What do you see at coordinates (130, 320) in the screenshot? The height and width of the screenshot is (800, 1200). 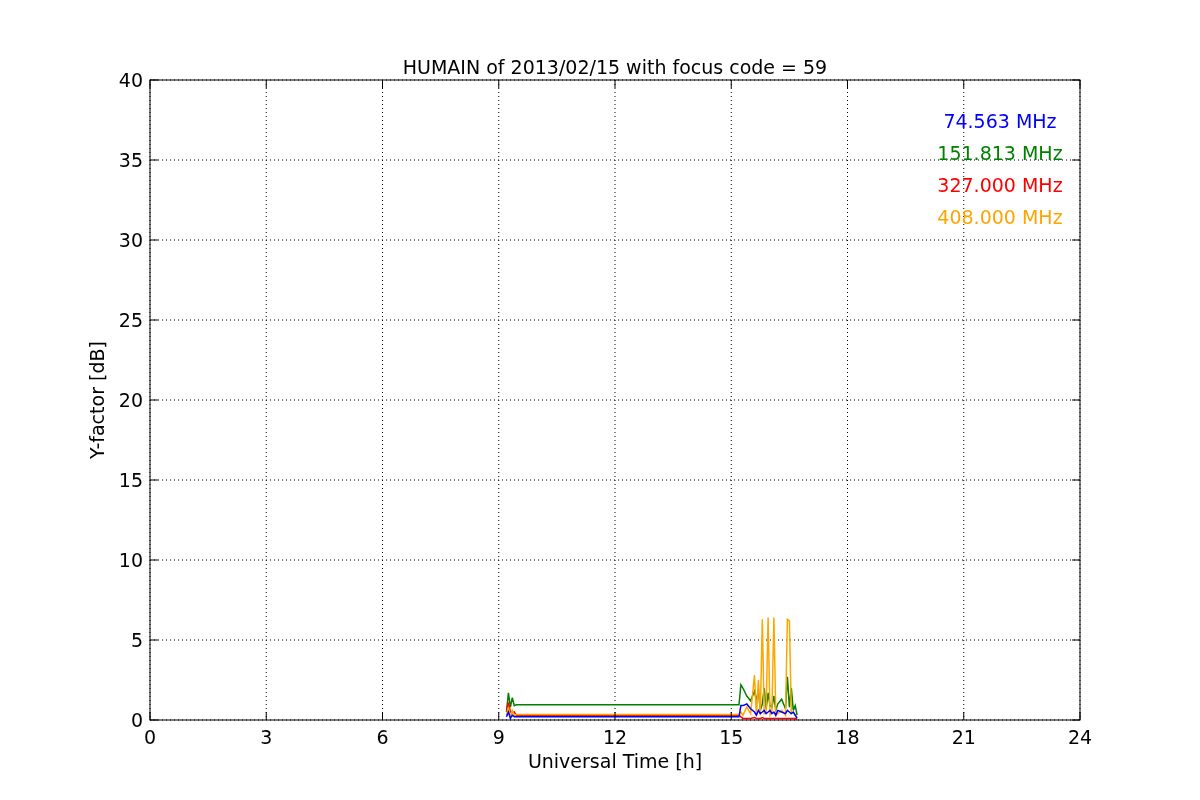 I see `y-tick-label: 25` at bounding box center [130, 320].